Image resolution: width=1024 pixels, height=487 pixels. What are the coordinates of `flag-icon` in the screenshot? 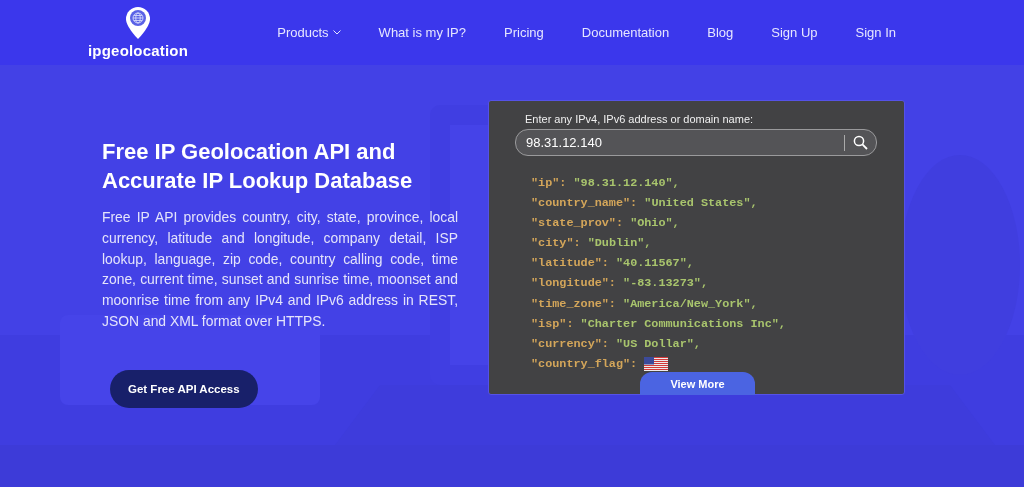 It's located at (656, 363).